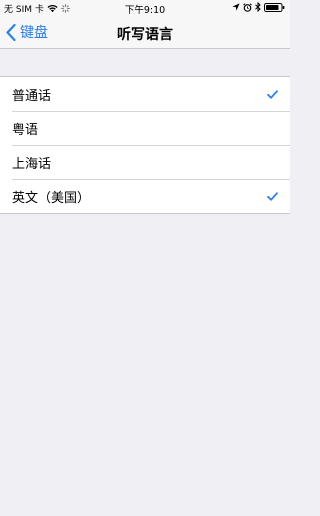  What do you see at coordinates (145, 8) in the screenshot?
I see `status-bar: 无 SIM 卡 下午9:10` at bounding box center [145, 8].